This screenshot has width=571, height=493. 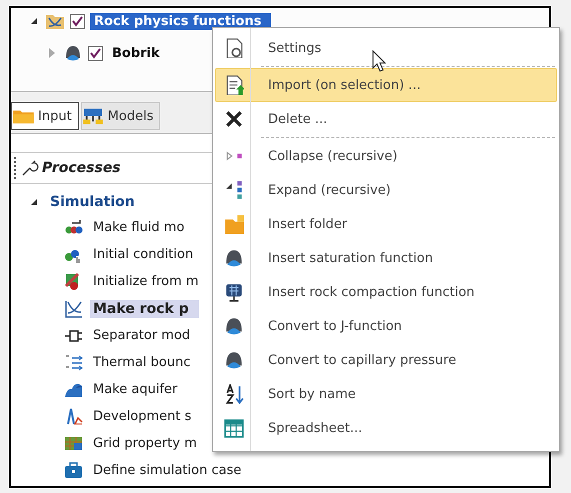 What do you see at coordinates (45, 116) in the screenshot?
I see `tab: Input` at bounding box center [45, 116].